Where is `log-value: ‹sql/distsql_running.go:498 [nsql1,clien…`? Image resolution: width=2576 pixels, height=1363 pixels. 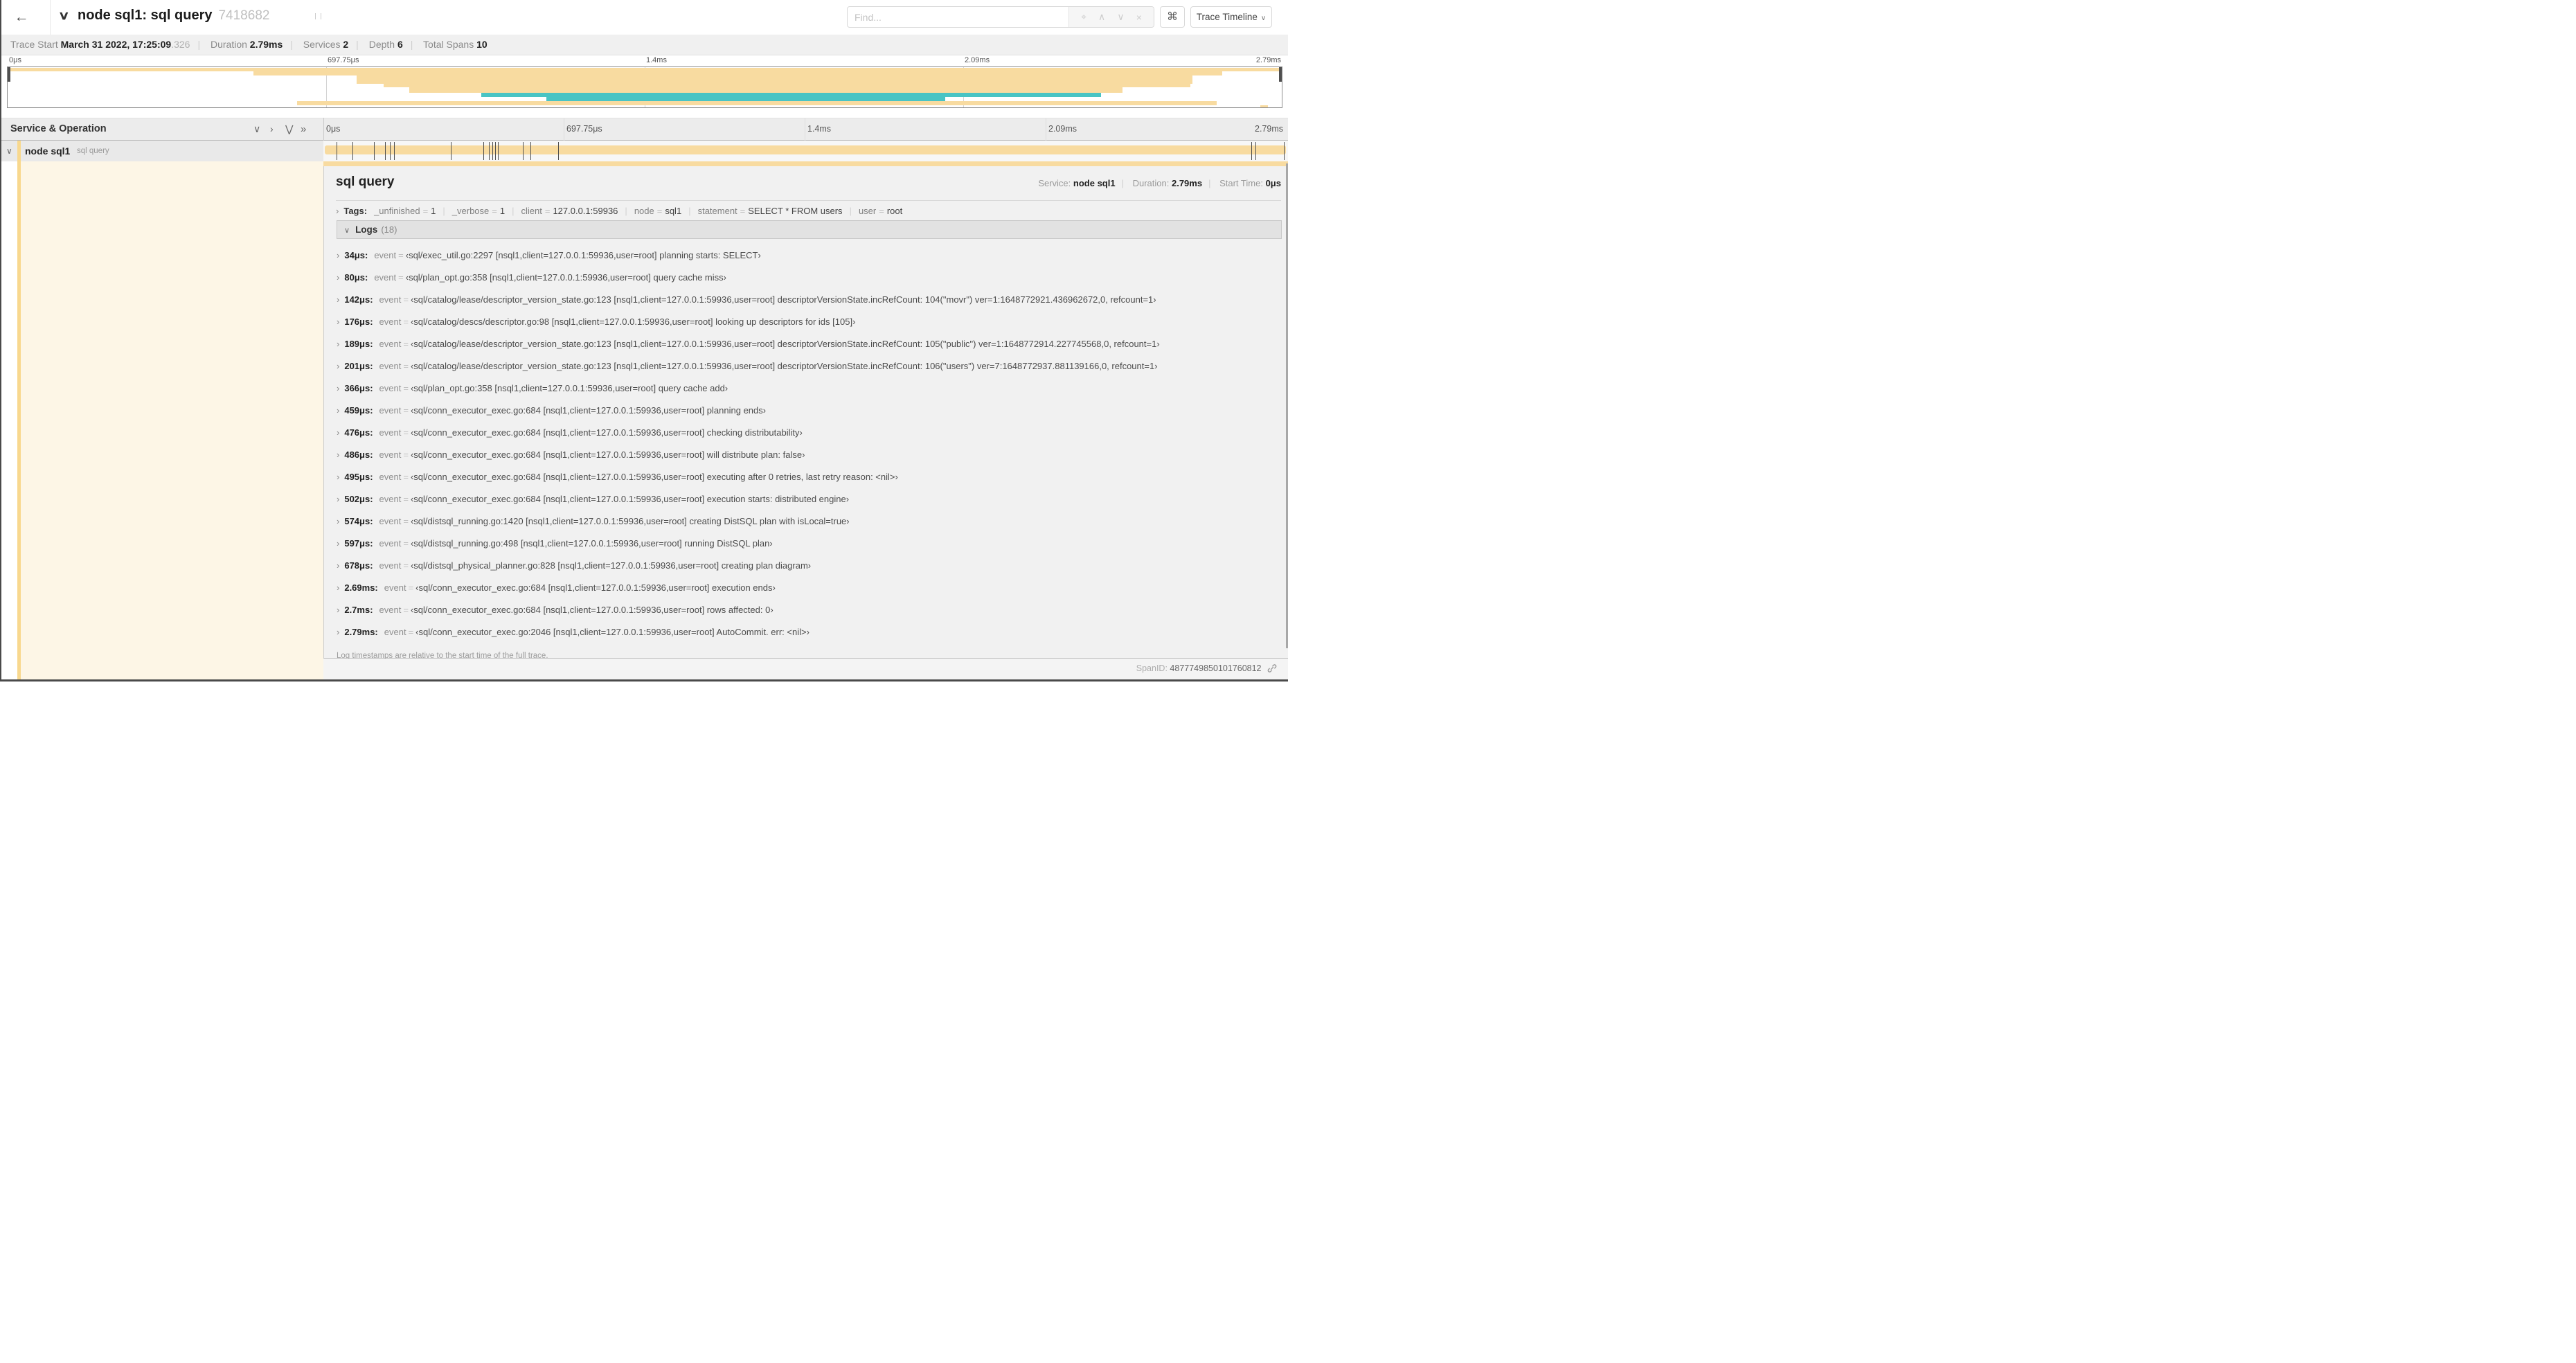 log-value: ‹sql/distsql_running.go:498 [nsql1,clien… is located at coordinates (591, 544).